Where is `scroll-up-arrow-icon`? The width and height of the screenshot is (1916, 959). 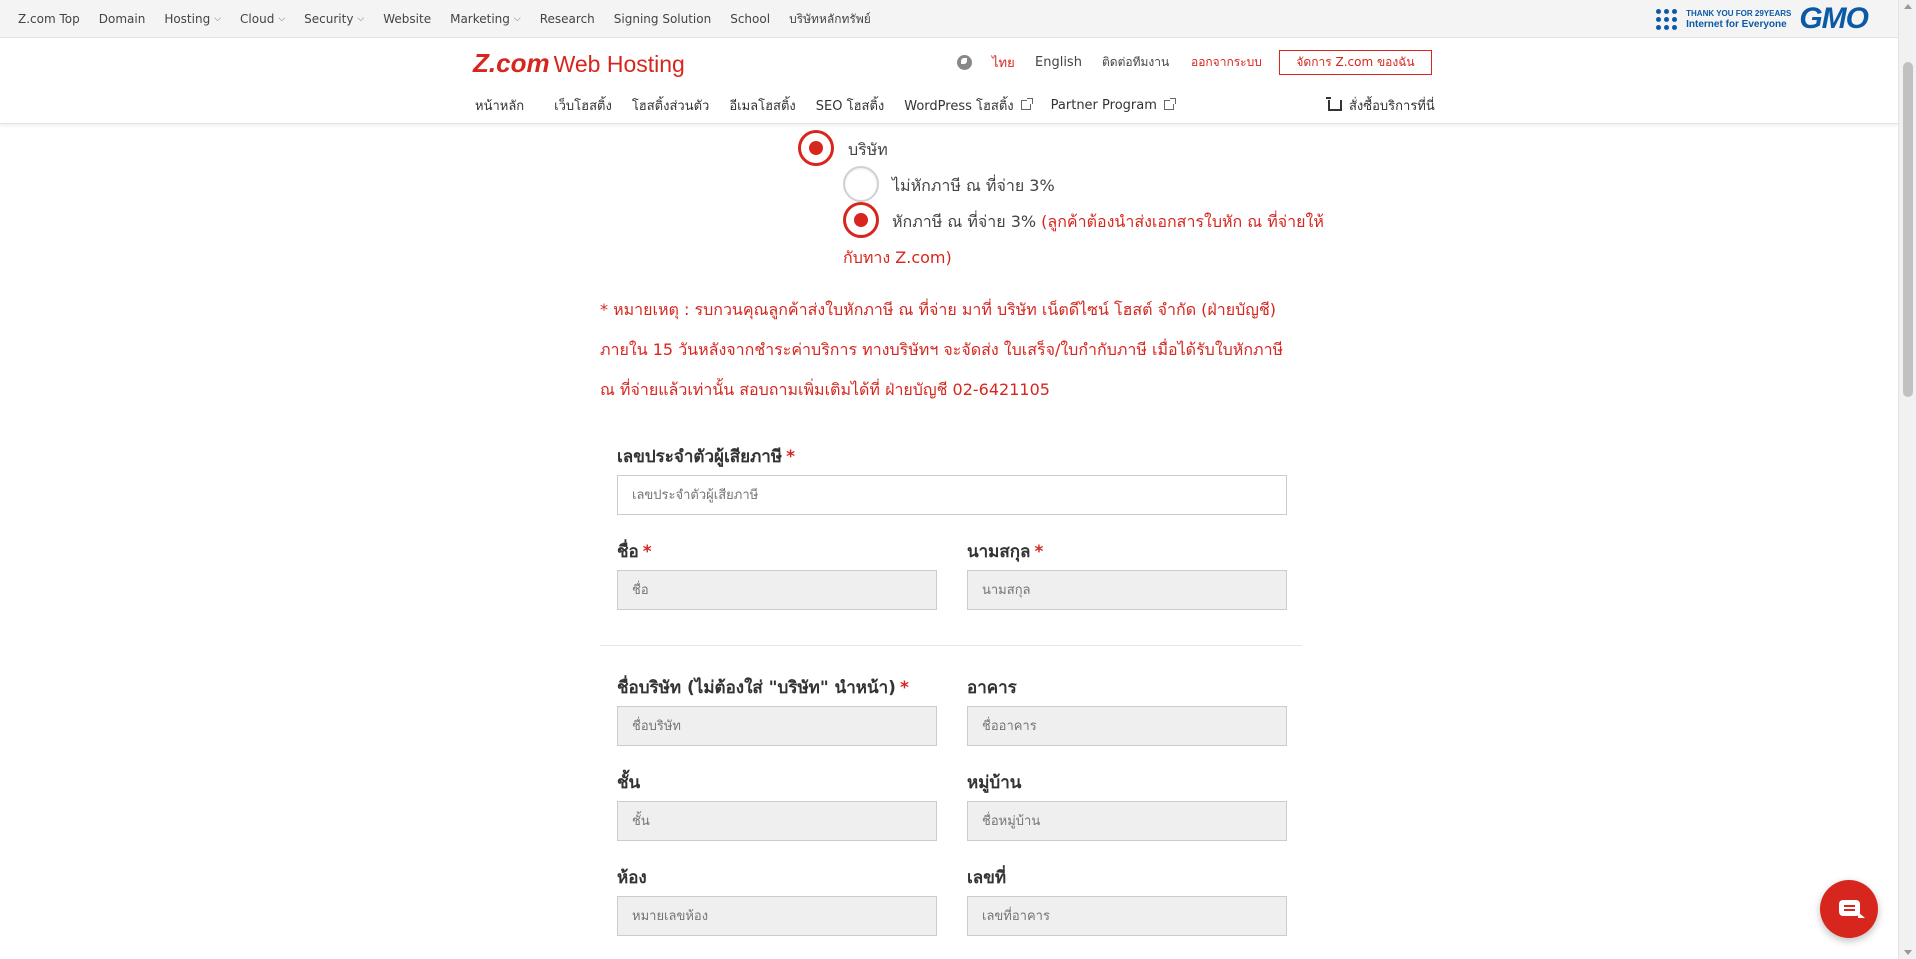
scroll-up-arrow-icon is located at coordinates (1908, 6).